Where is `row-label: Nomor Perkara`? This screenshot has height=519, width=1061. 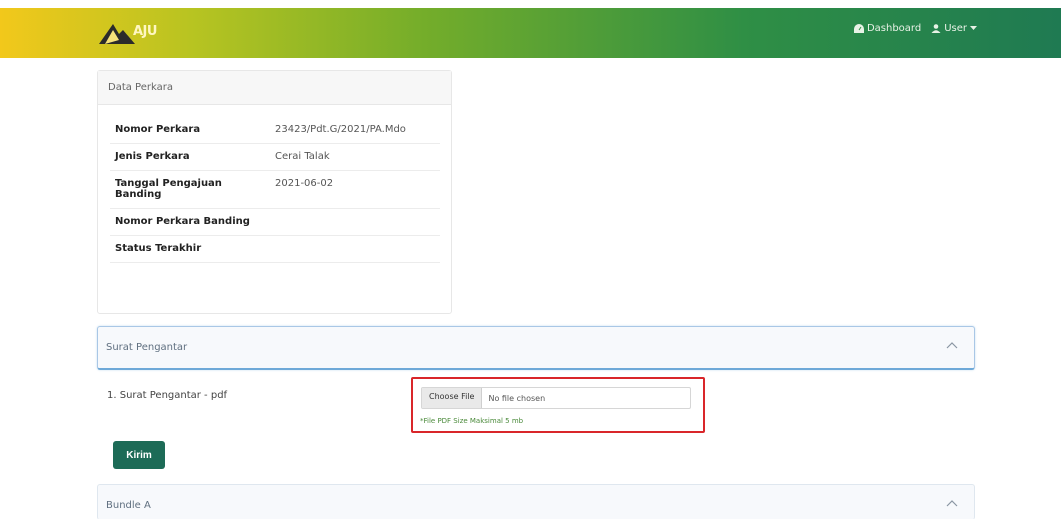
row-label: Nomor Perkara is located at coordinates (190, 130).